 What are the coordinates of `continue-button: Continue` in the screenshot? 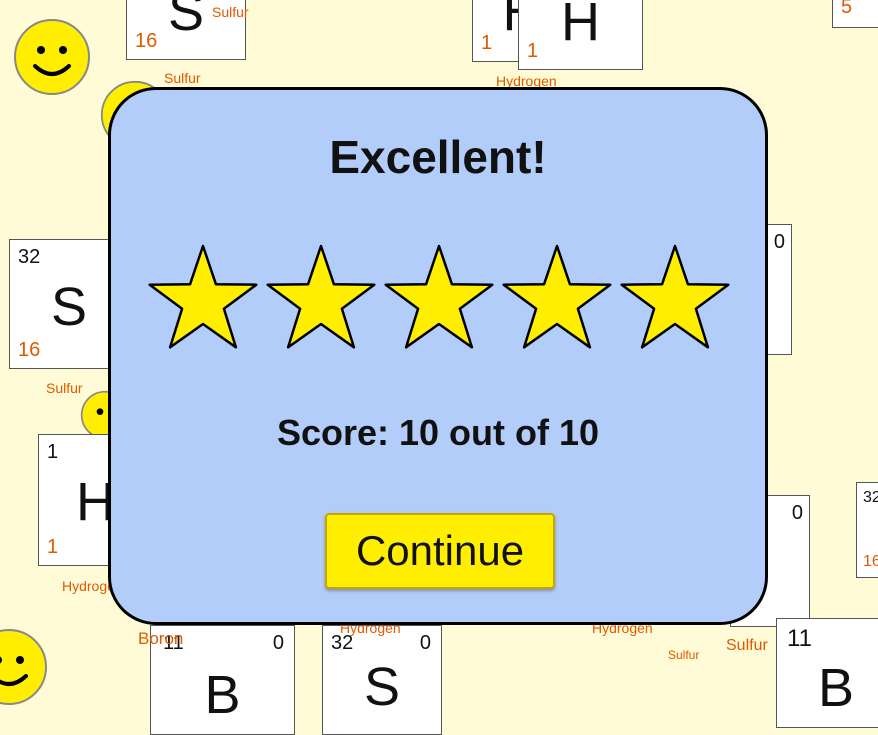 It's located at (440, 551).